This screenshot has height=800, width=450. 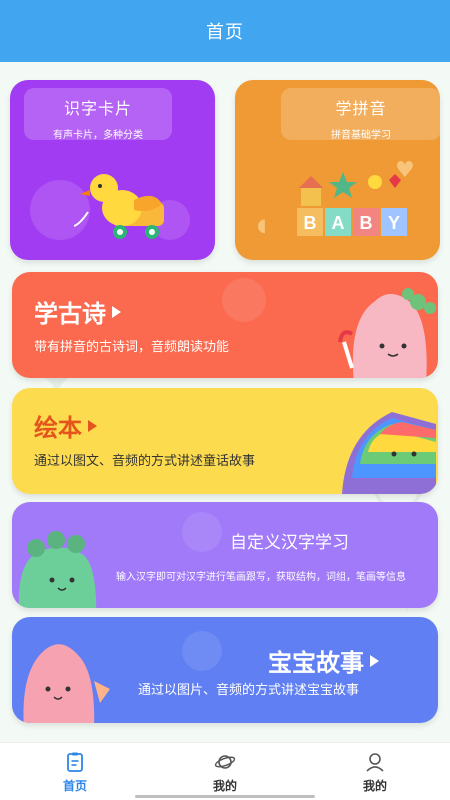 I want to click on planet-icon, so click(x=225, y=762).